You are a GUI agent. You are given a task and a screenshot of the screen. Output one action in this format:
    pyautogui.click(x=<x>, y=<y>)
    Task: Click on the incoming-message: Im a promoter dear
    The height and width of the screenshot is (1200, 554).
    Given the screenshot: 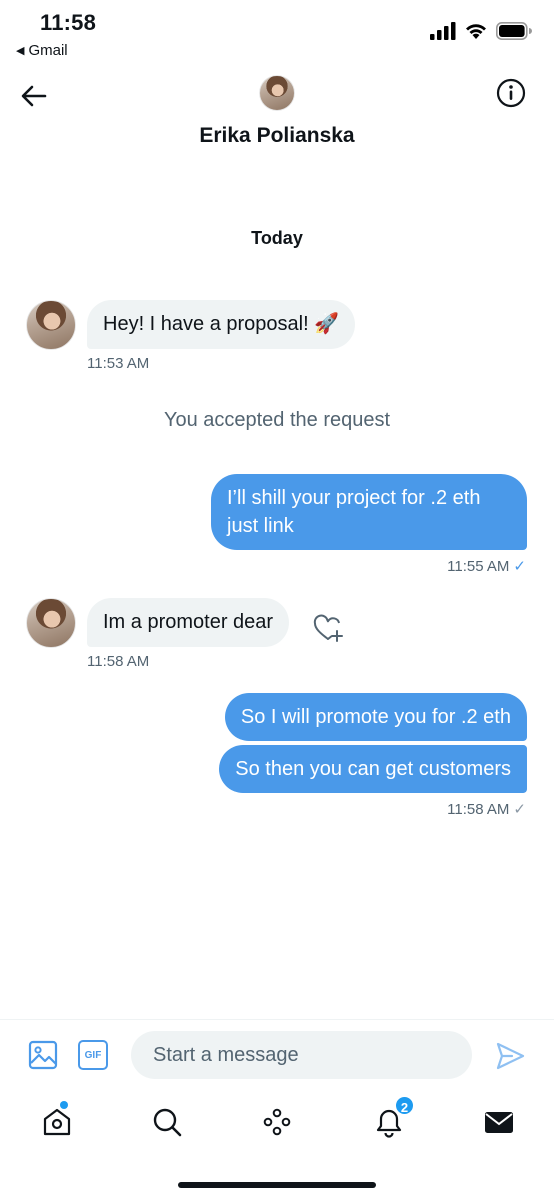 What is the action you would take?
    pyautogui.click(x=188, y=622)
    